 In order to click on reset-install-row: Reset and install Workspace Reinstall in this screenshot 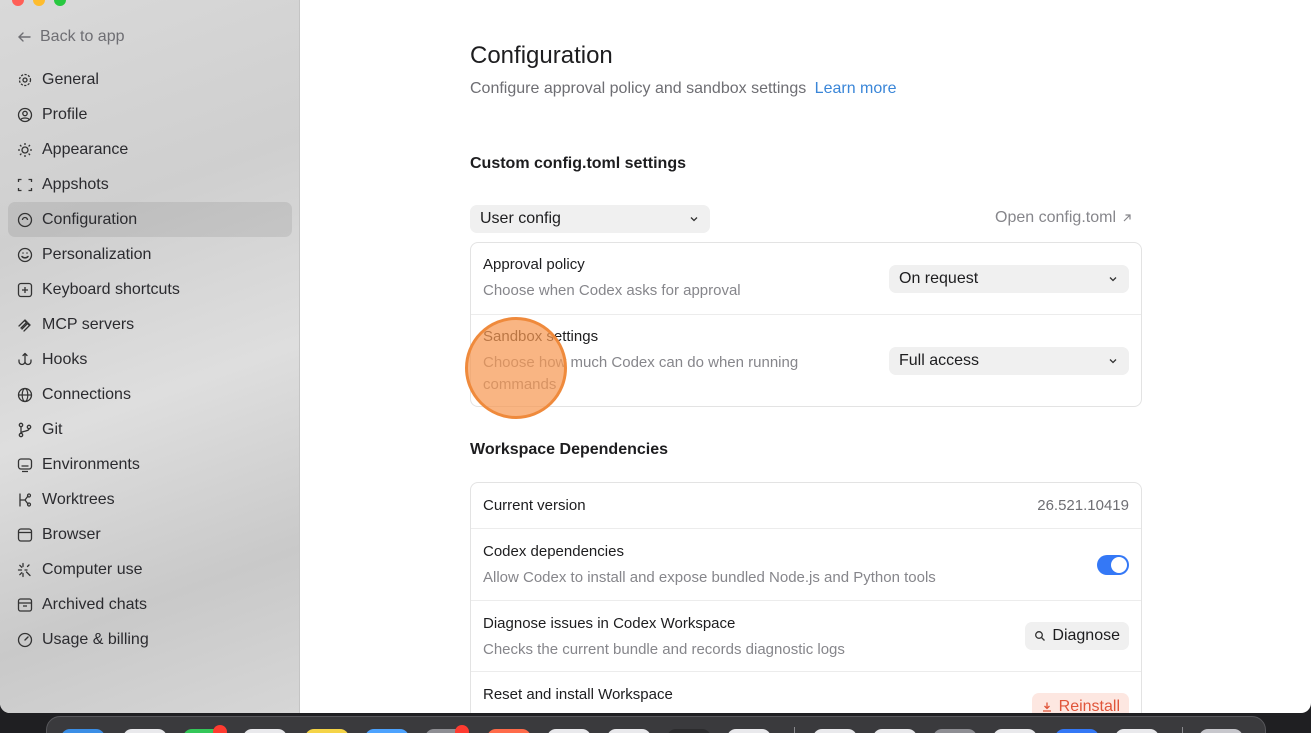, I will do `click(806, 692)`.